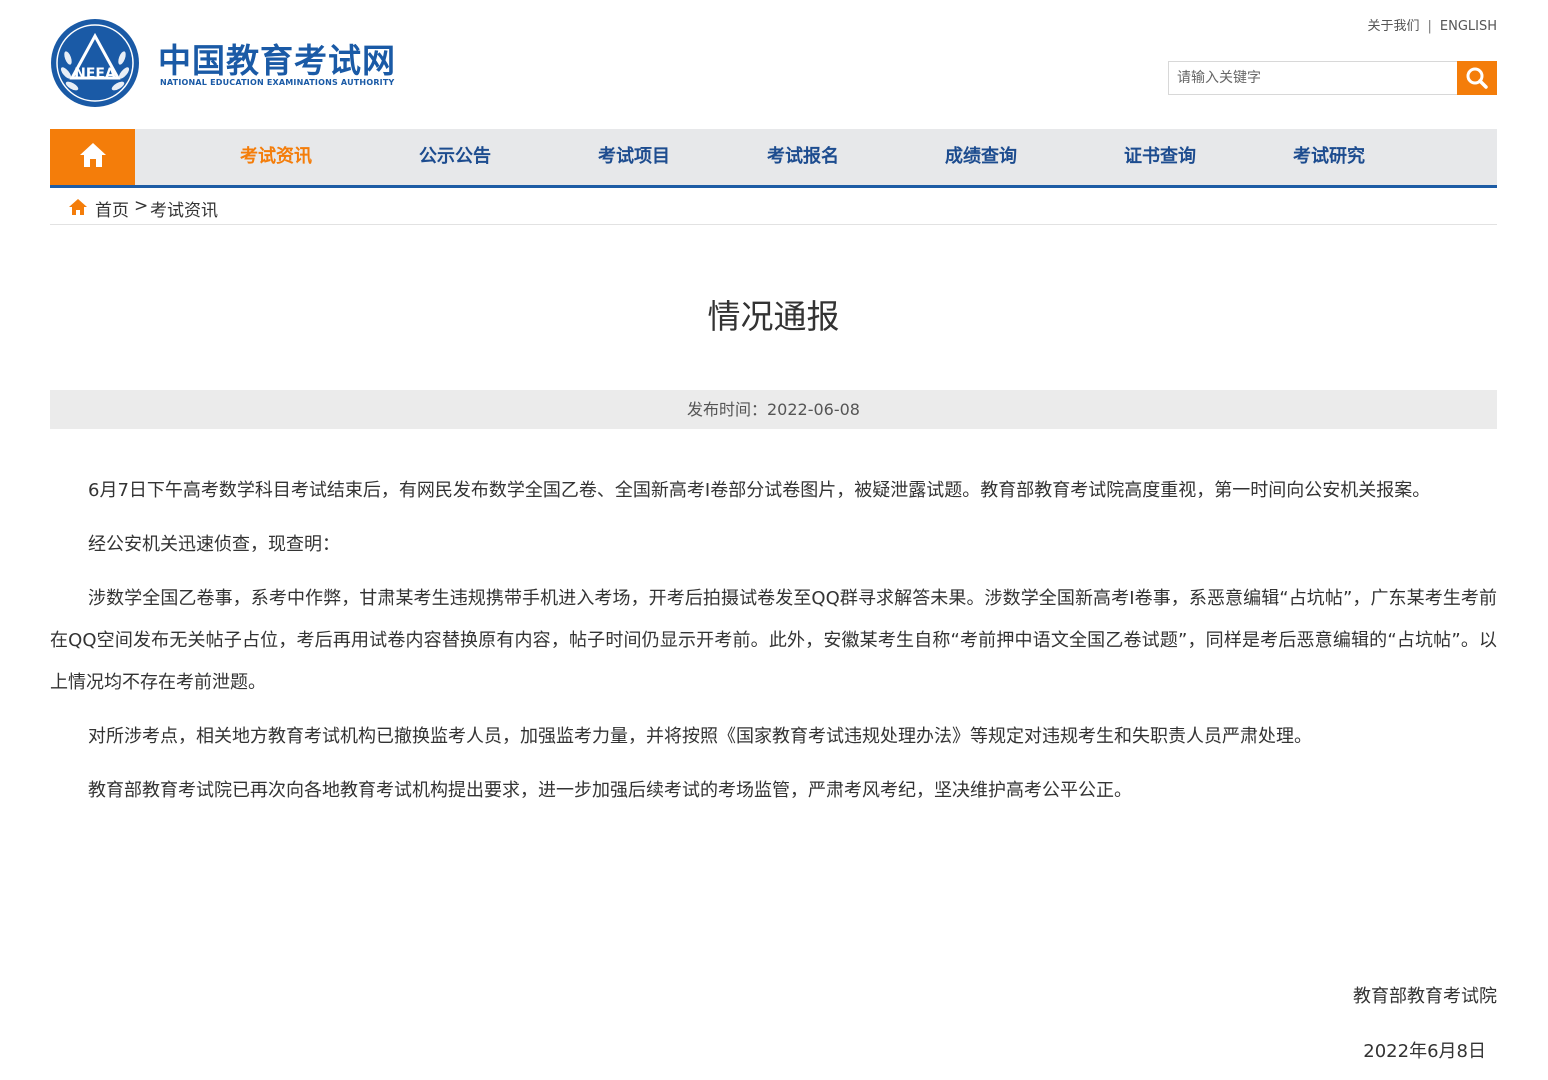 The height and width of the screenshot is (1080, 1548). I want to click on about-us-link: 关于我们, so click(1393, 26).